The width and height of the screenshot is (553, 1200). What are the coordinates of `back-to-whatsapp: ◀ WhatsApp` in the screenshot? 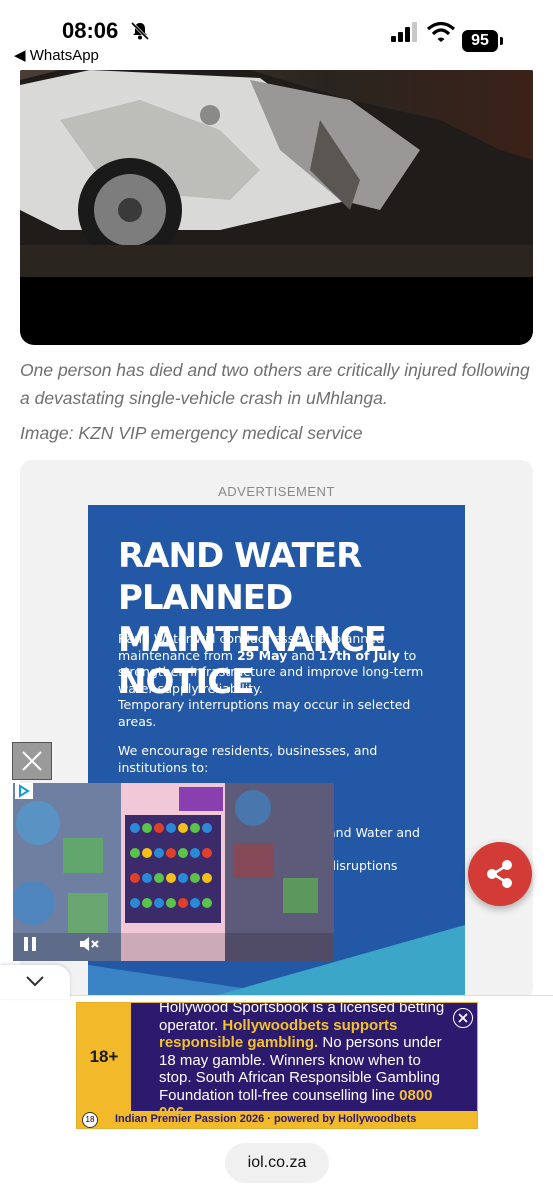 It's located at (56, 55).